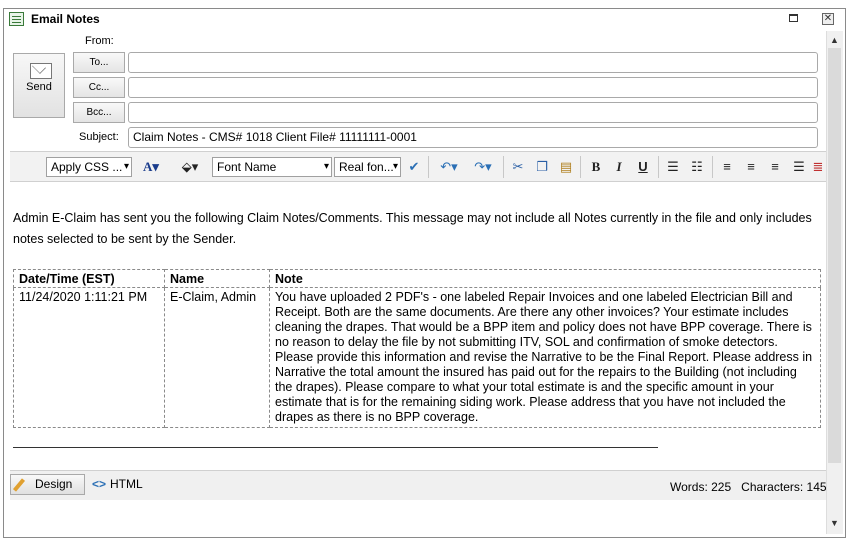 This screenshot has width=849, height=541. I want to click on horizontal-rule, so click(335, 447).